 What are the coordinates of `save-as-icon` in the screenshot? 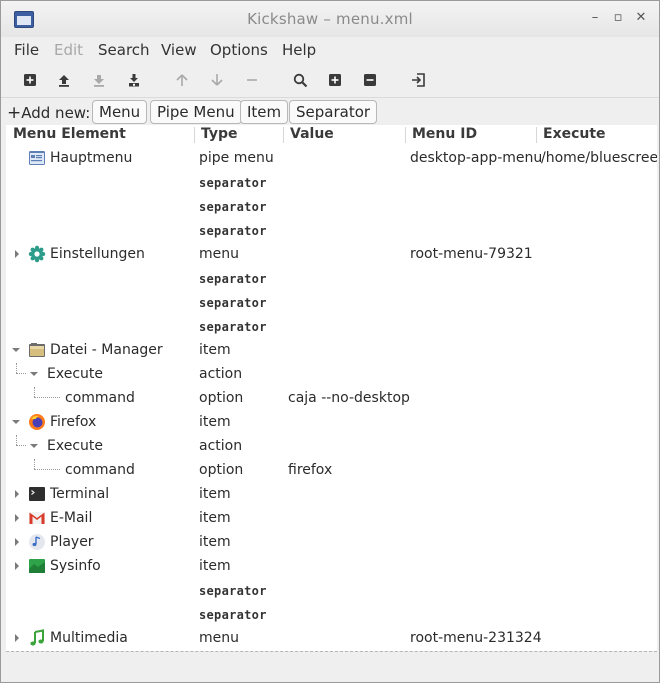 It's located at (134, 80).